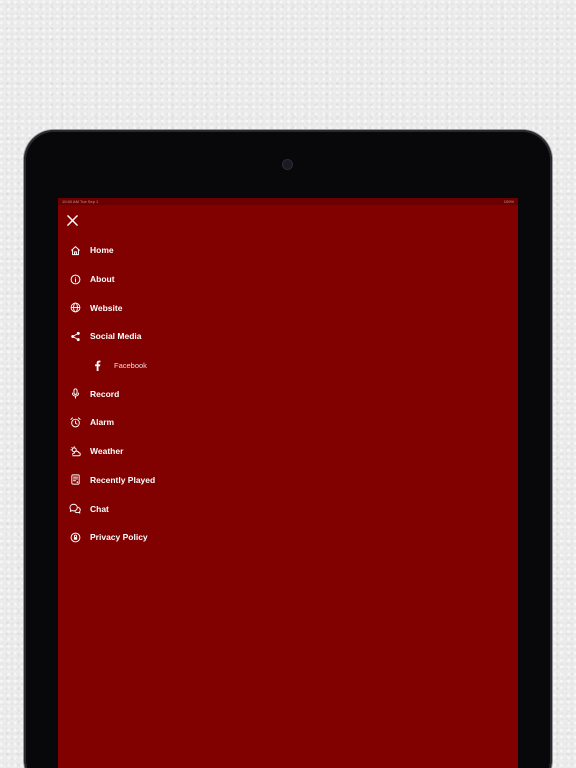 This screenshot has width=576, height=768. What do you see at coordinates (288, 508) in the screenshot?
I see `menu-item-chat: Chat` at bounding box center [288, 508].